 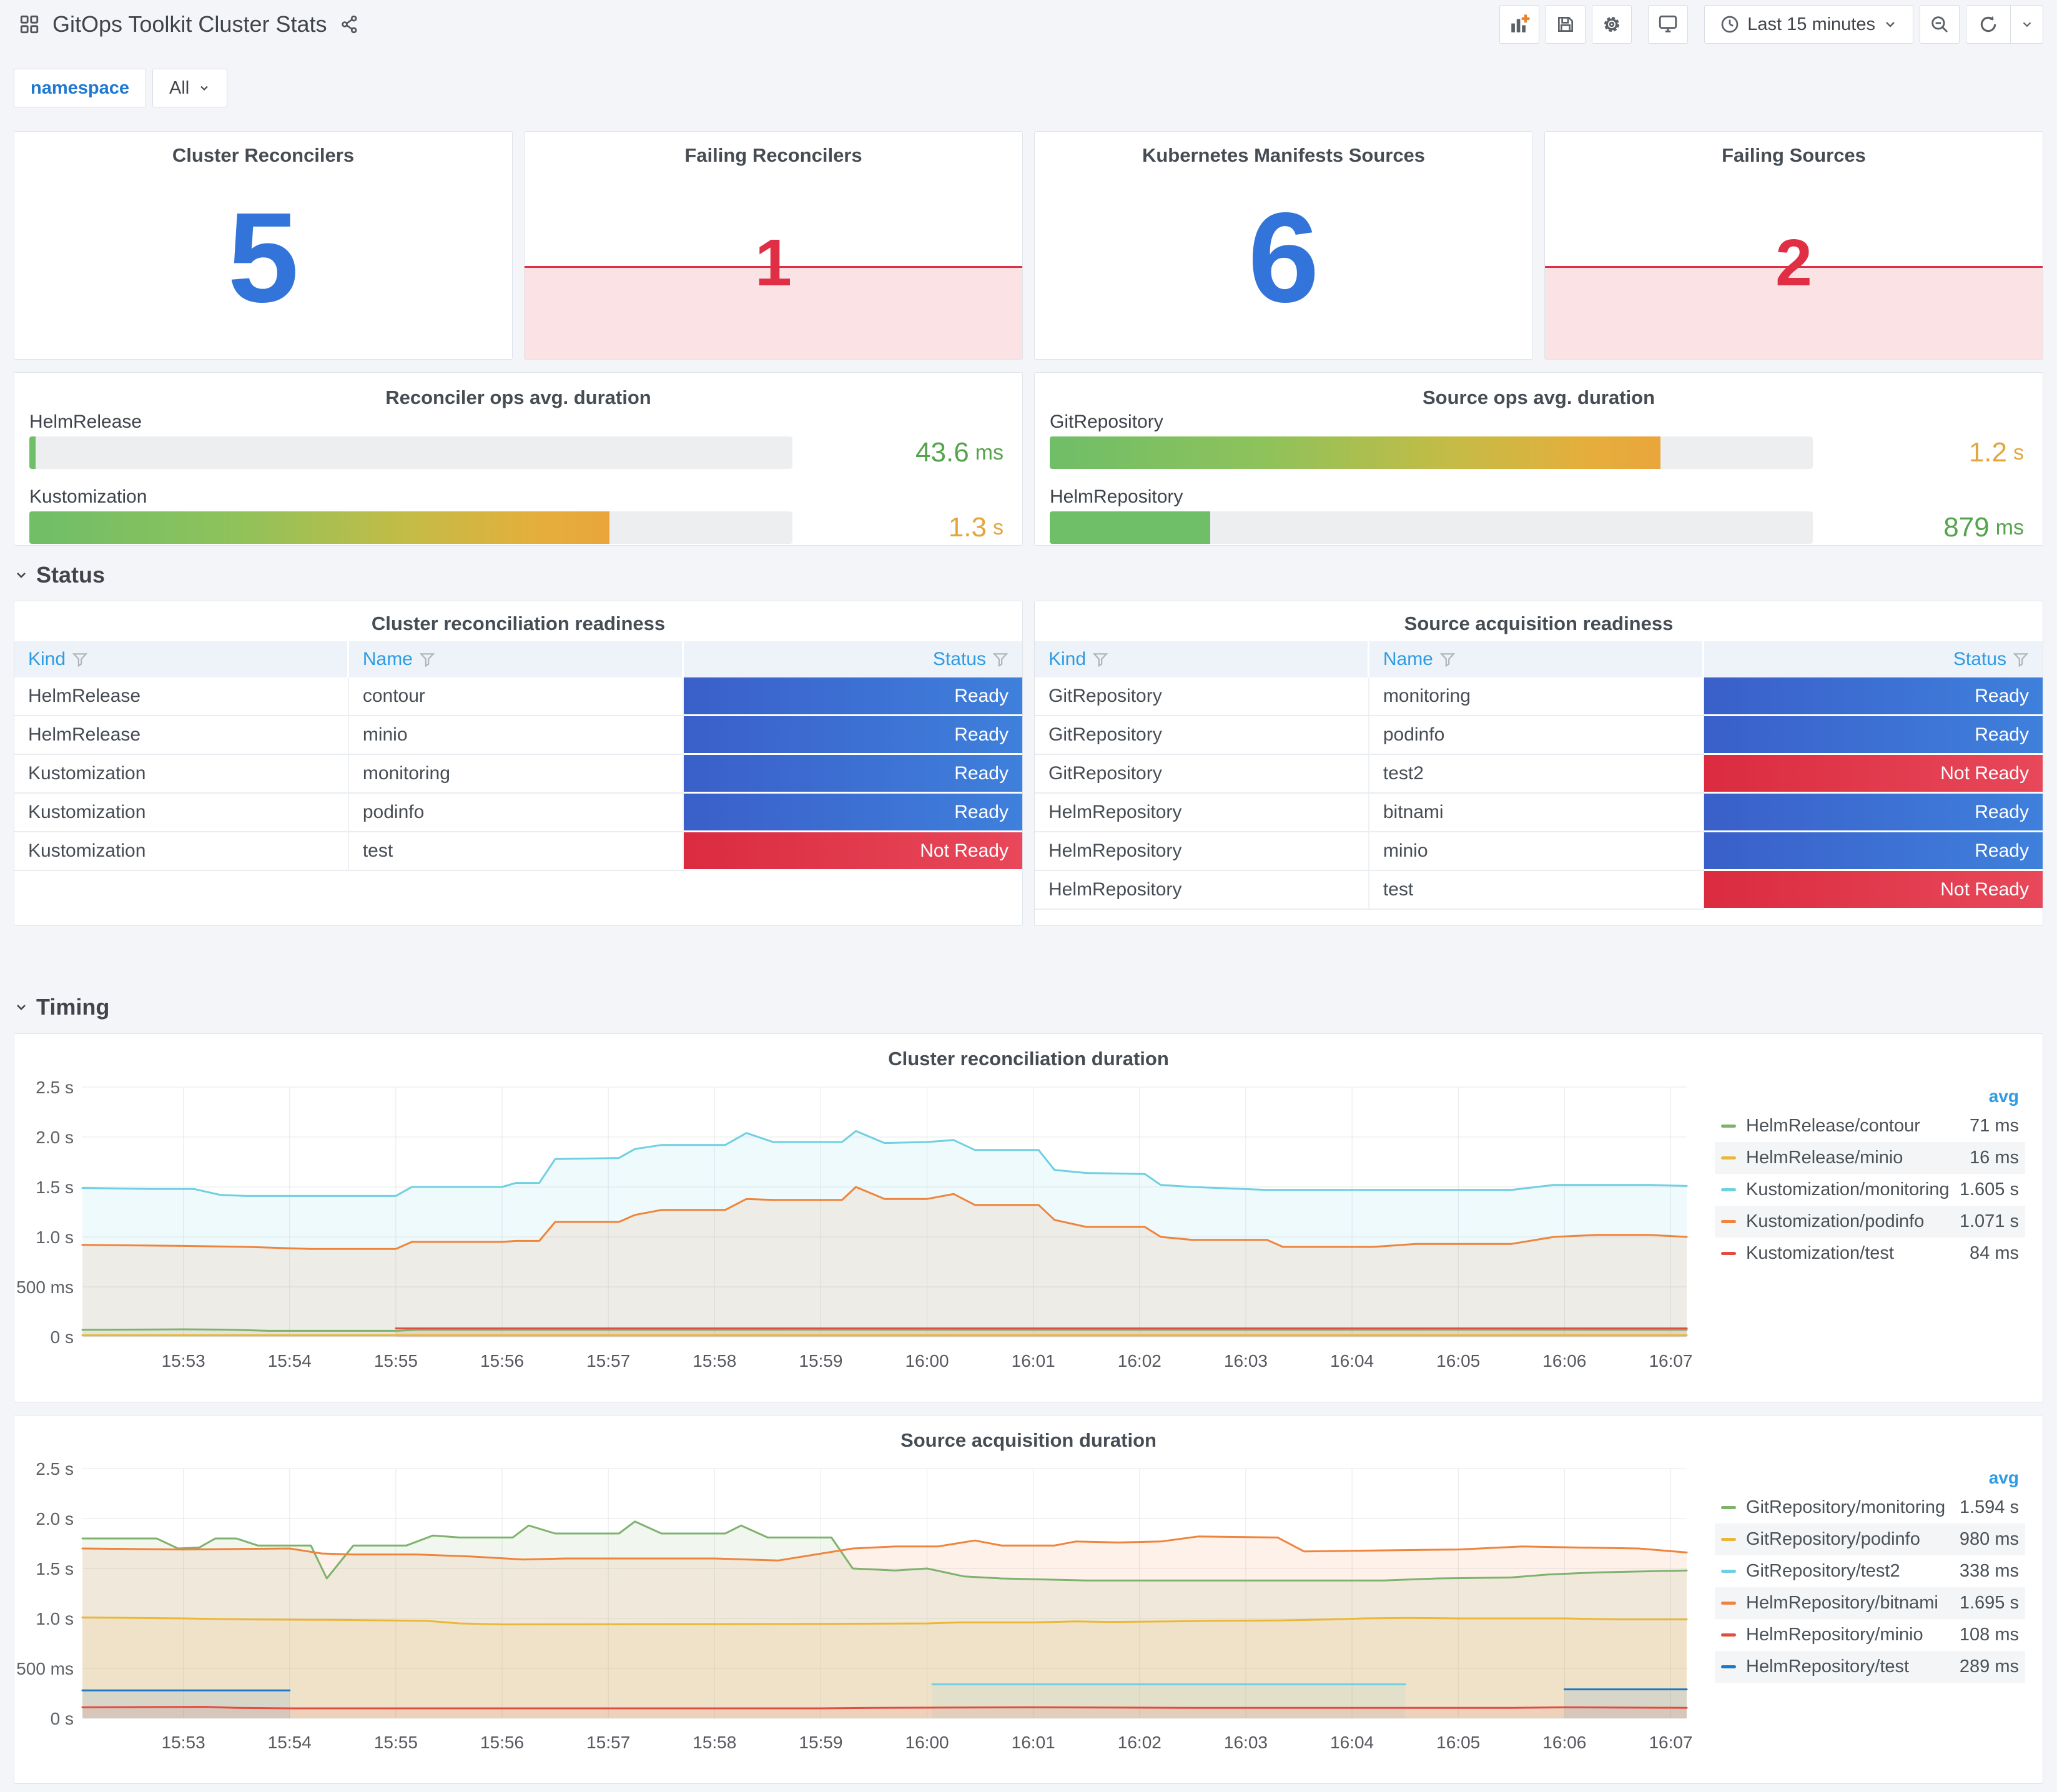 What do you see at coordinates (516, 696) in the screenshot?
I see `name-cell: contour` at bounding box center [516, 696].